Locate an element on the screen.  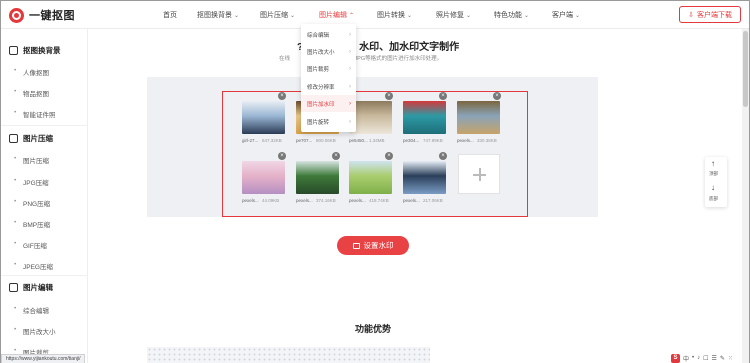
watermark-button-label: 设置水印 is located at coordinates (378, 245).